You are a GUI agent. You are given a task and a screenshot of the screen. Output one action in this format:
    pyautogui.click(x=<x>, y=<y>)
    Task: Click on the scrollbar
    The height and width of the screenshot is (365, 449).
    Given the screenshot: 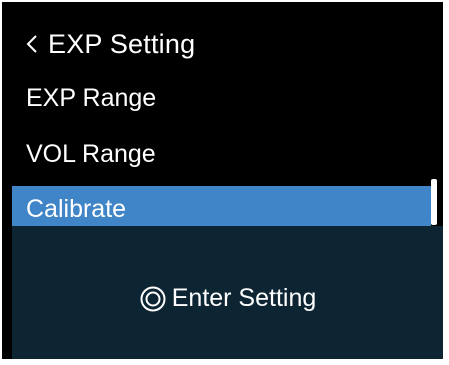 What is the action you would take?
    pyautogui.click(x=434, y=202)
    